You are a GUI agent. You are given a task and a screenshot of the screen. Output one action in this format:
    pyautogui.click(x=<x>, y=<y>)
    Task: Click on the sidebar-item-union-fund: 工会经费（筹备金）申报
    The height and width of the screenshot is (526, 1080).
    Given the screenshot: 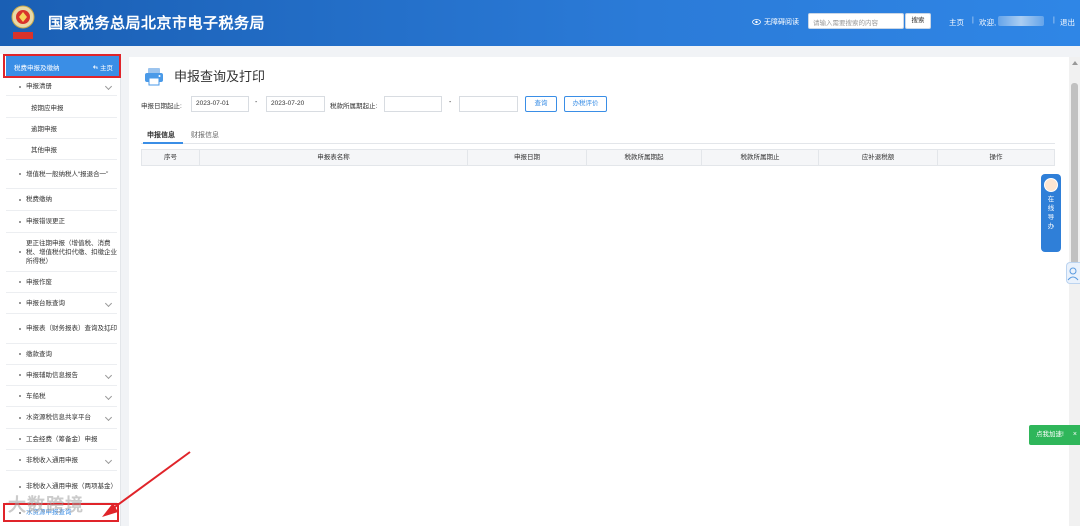 What is the action you would take?
    pyautogui.click(x=61, y=439)
    